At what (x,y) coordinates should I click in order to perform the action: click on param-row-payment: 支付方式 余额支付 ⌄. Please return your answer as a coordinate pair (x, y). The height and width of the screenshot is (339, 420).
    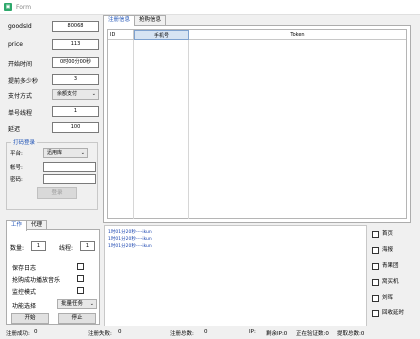
    Looking at the image, I should click on (52, 95).